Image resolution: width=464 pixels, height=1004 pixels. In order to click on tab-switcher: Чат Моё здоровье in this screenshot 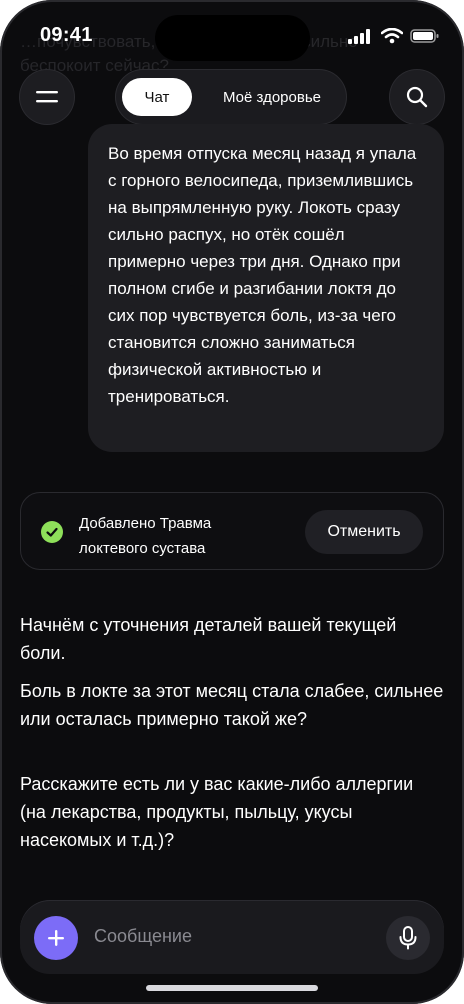, I will do `click(231, 97)`.